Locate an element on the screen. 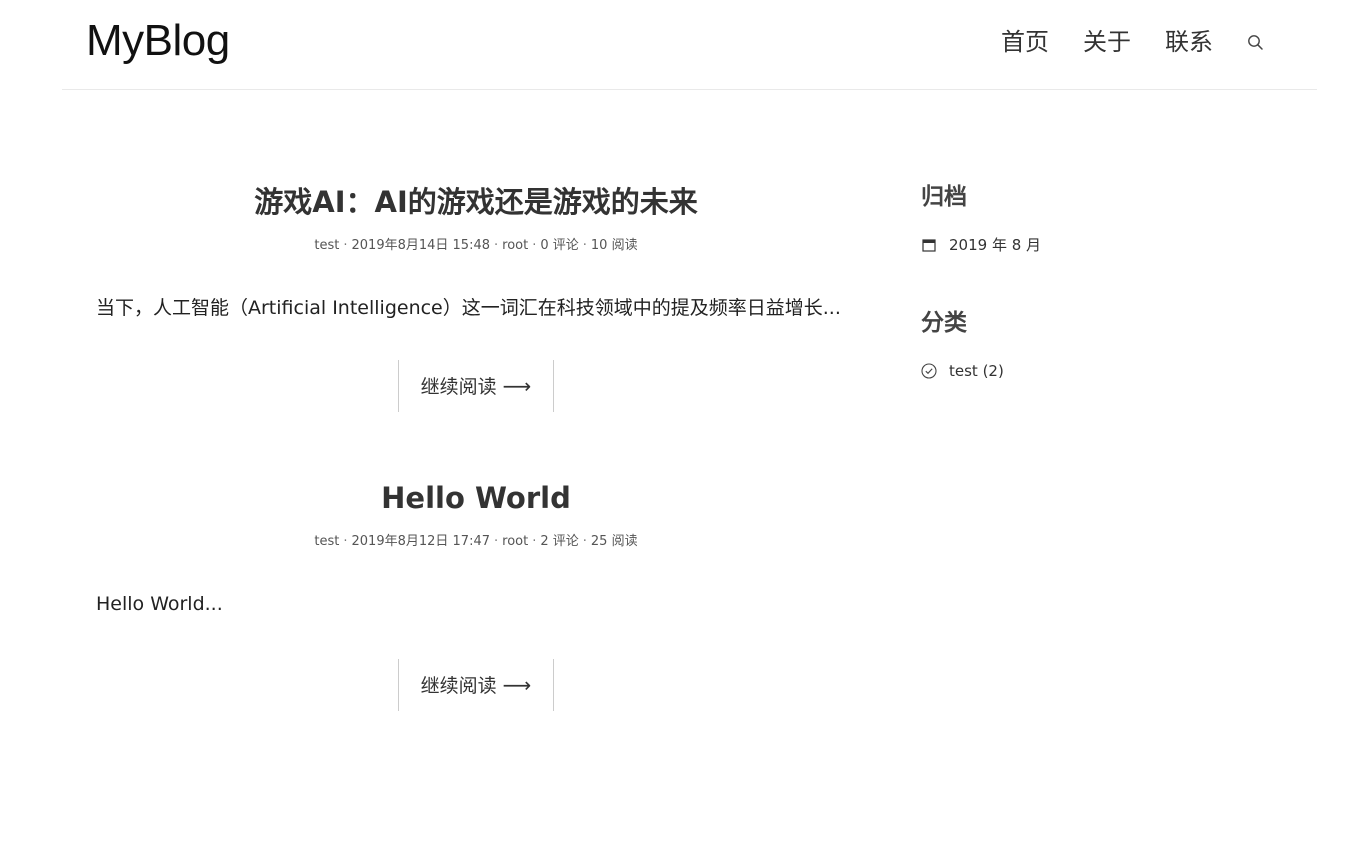 This screenshot has width=1363, height=854. post-title: Hello World is located at coordinates (476, 493).